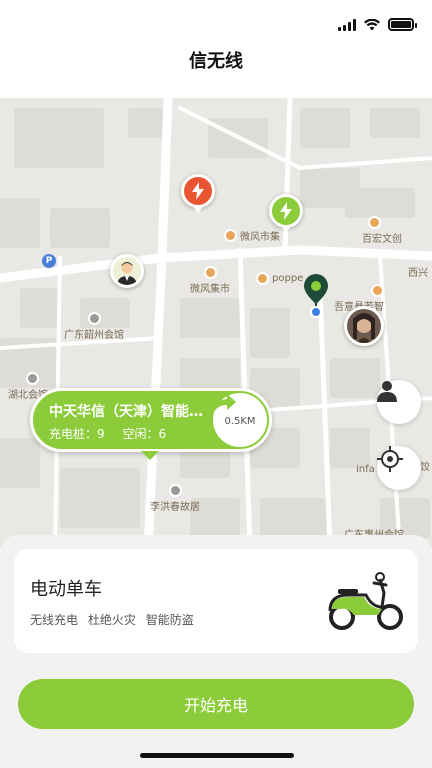 This screenshot has width=432, height=768. I want to click on vehicle-features: 无线充电 杜绝火灾 智能防盗, so click(115, 619).